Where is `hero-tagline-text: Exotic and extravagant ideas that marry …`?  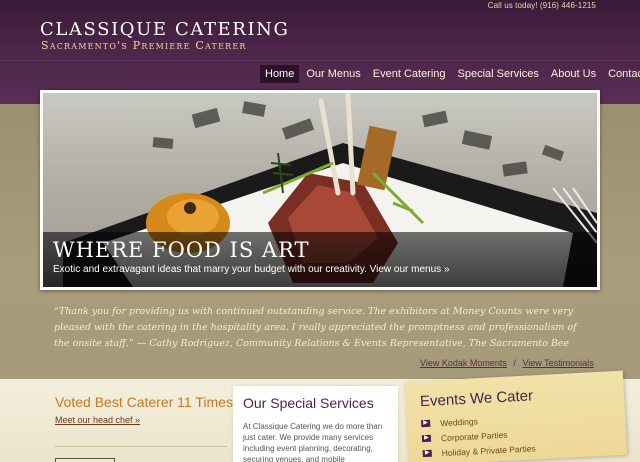
hero-tagline-text: Exotic and extravagant ideas that marry … is located at coordinates (210, 269).